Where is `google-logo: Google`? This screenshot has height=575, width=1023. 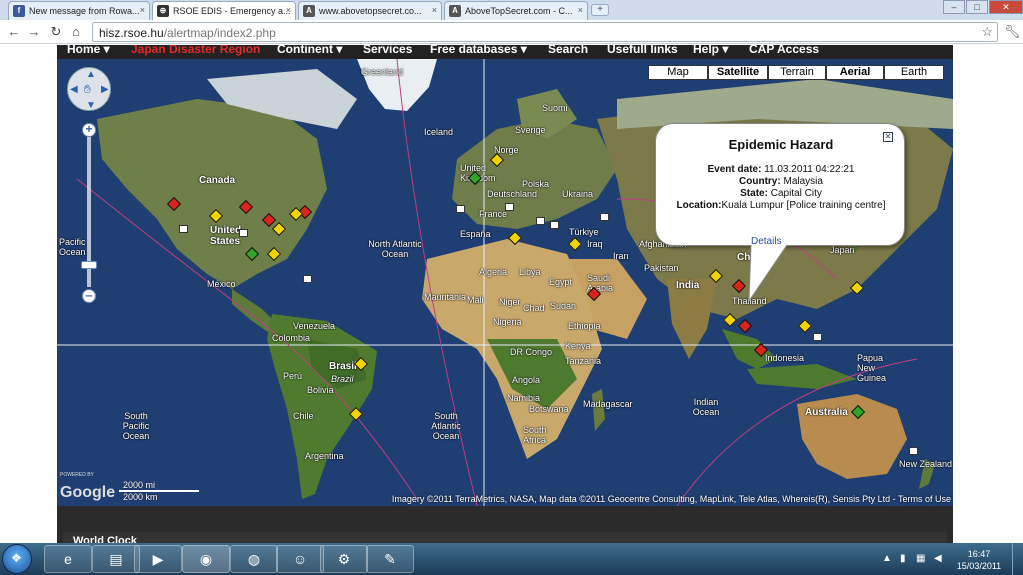 google-logo: Google is located at coordinates (87, 493).